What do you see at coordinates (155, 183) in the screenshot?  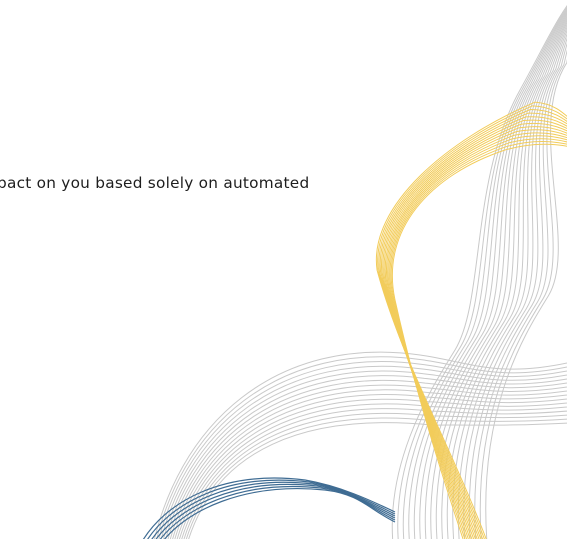 I see `body-text-line: pact on you based solely on automated` at bounding box center [155, 183].